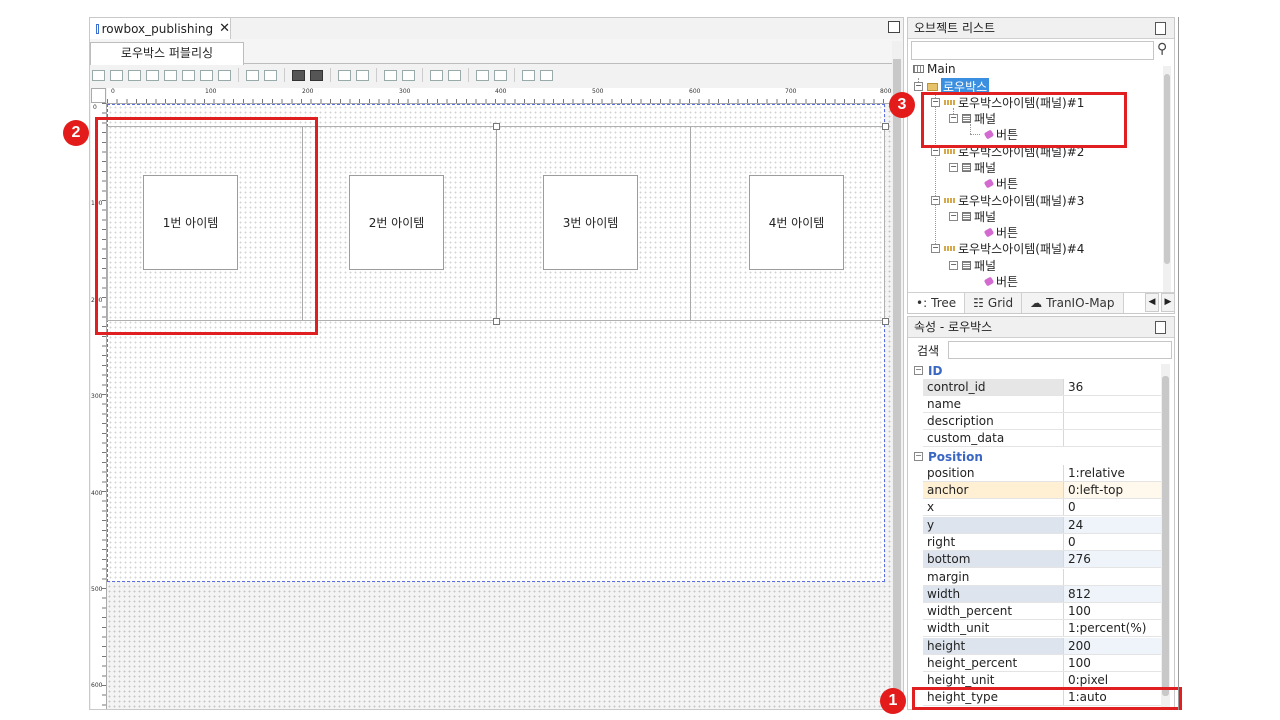  What do you see at coordinates (1042, 507) in the screenshot?
I see `property-row-x: x0` at bounding box center [1042, 507].